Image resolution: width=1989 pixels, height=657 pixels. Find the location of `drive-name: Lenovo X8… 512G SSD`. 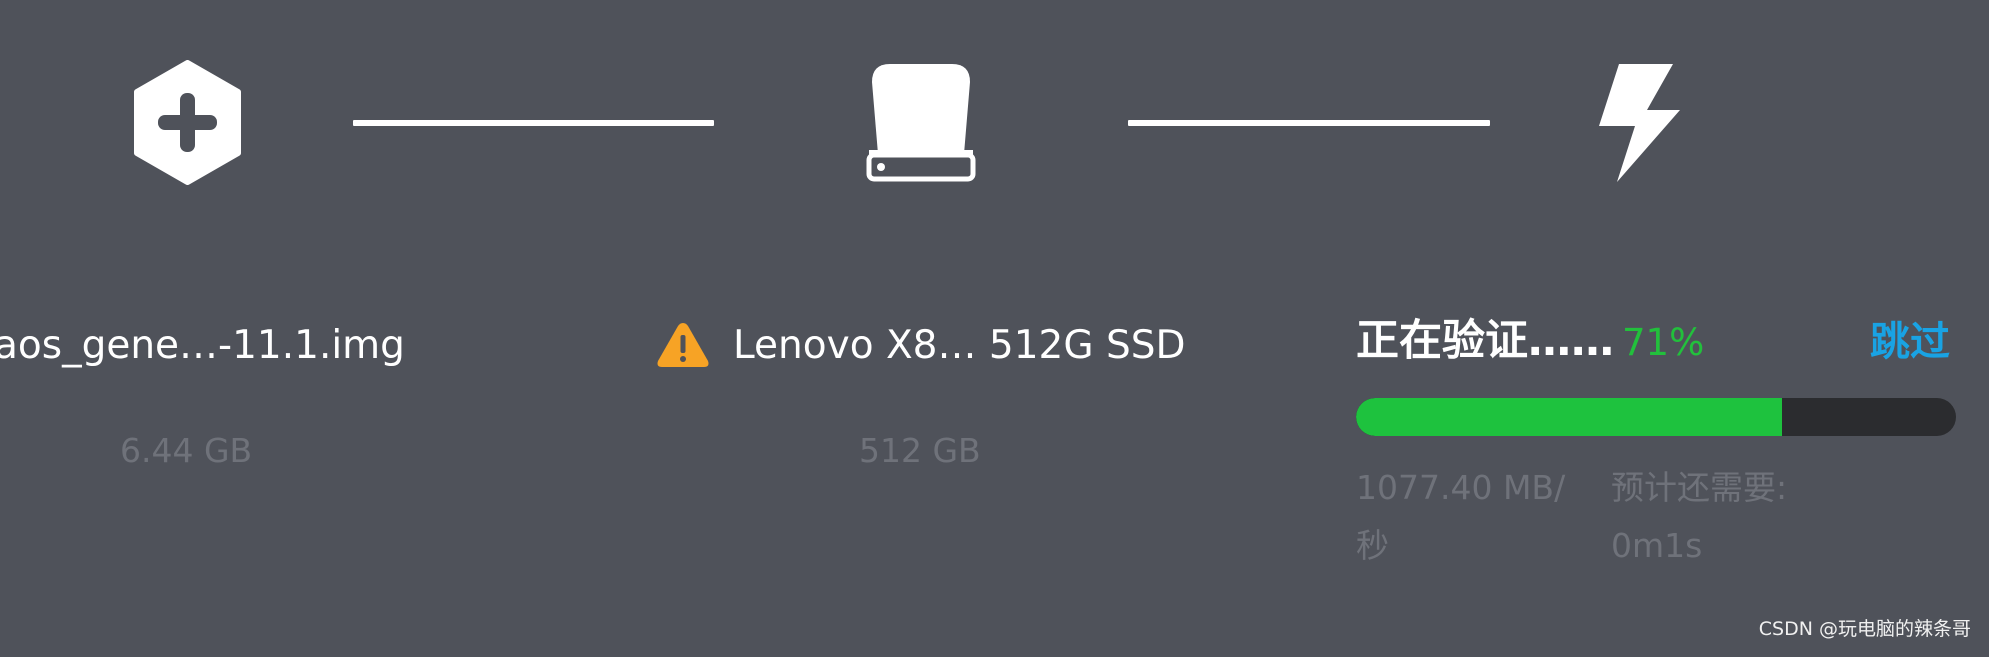

drive-name: Lenovo X8… 512G SSD is located at coordinates (959, 345).